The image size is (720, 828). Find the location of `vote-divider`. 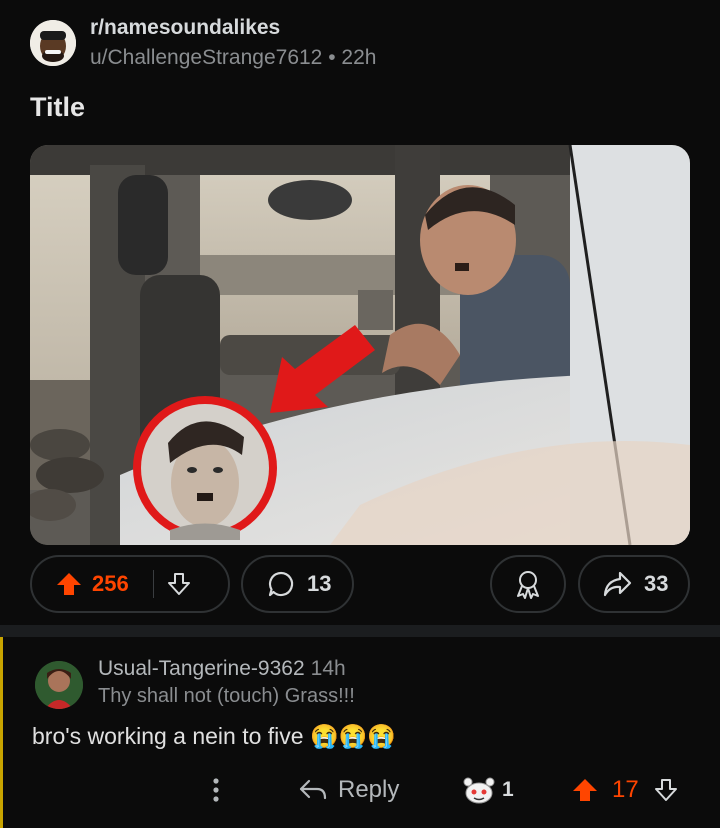

vote-divider is located at coordinates (153, 584).